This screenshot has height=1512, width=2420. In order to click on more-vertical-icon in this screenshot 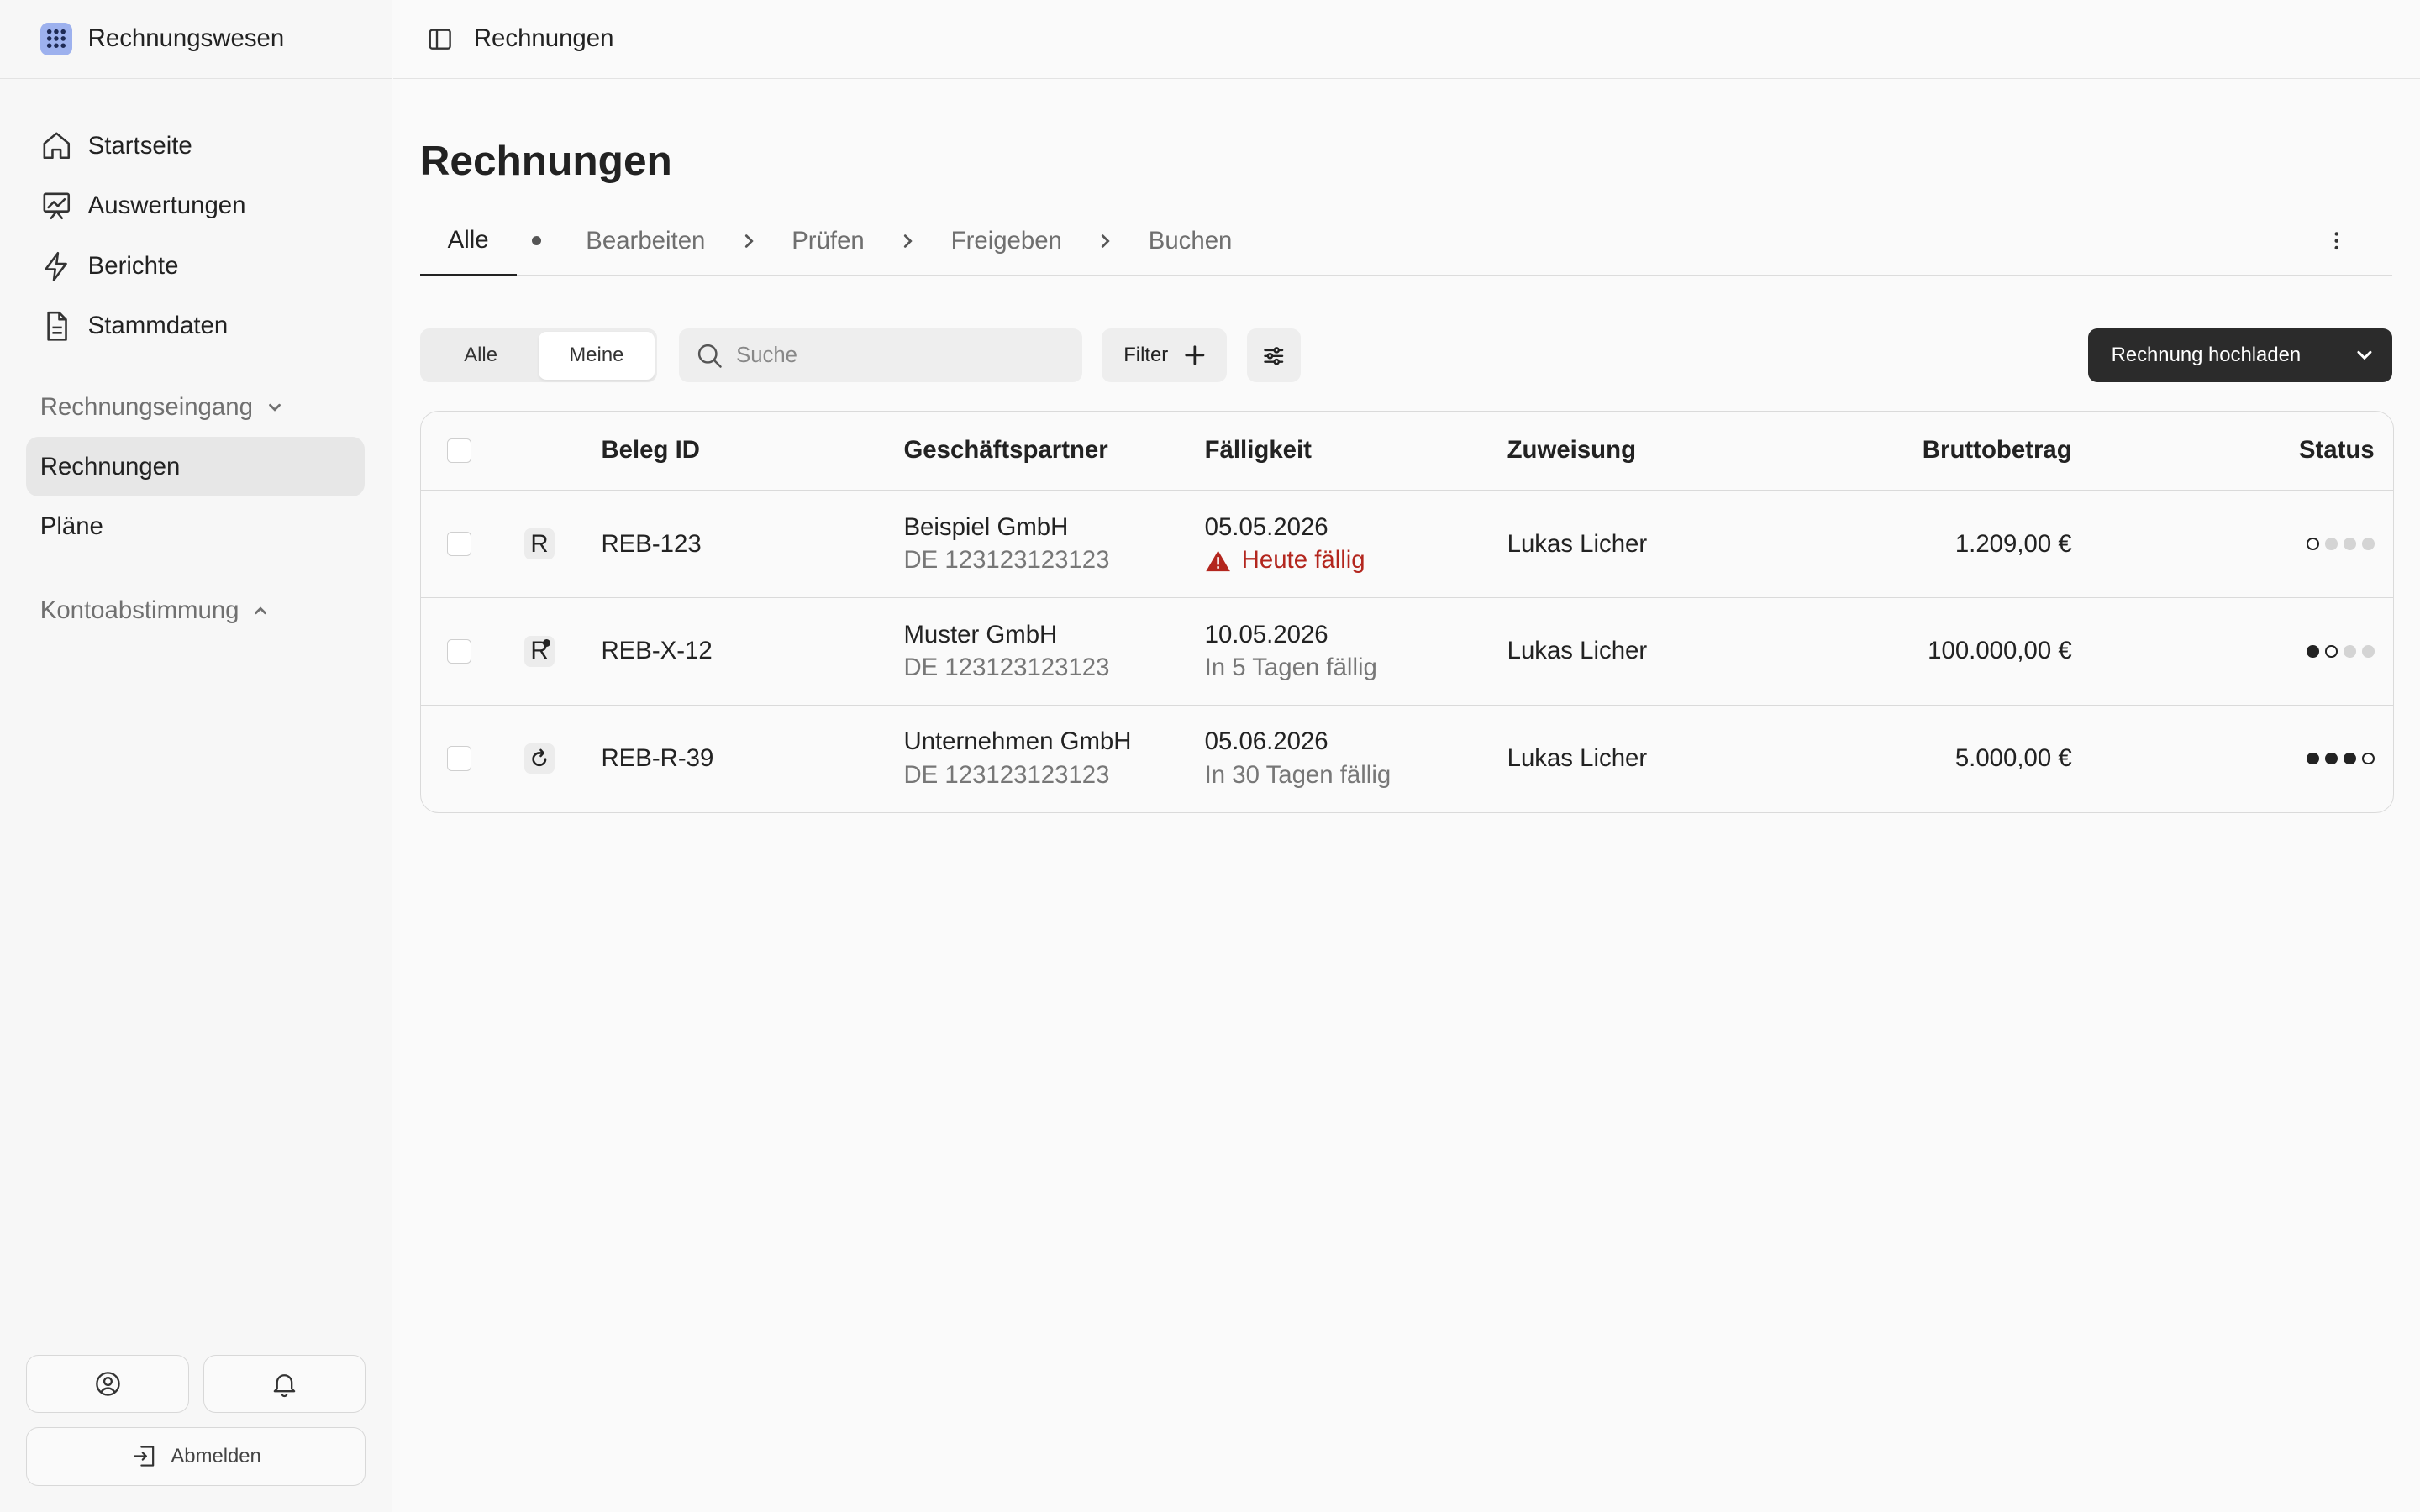, I will do `click(2336, 244)`.